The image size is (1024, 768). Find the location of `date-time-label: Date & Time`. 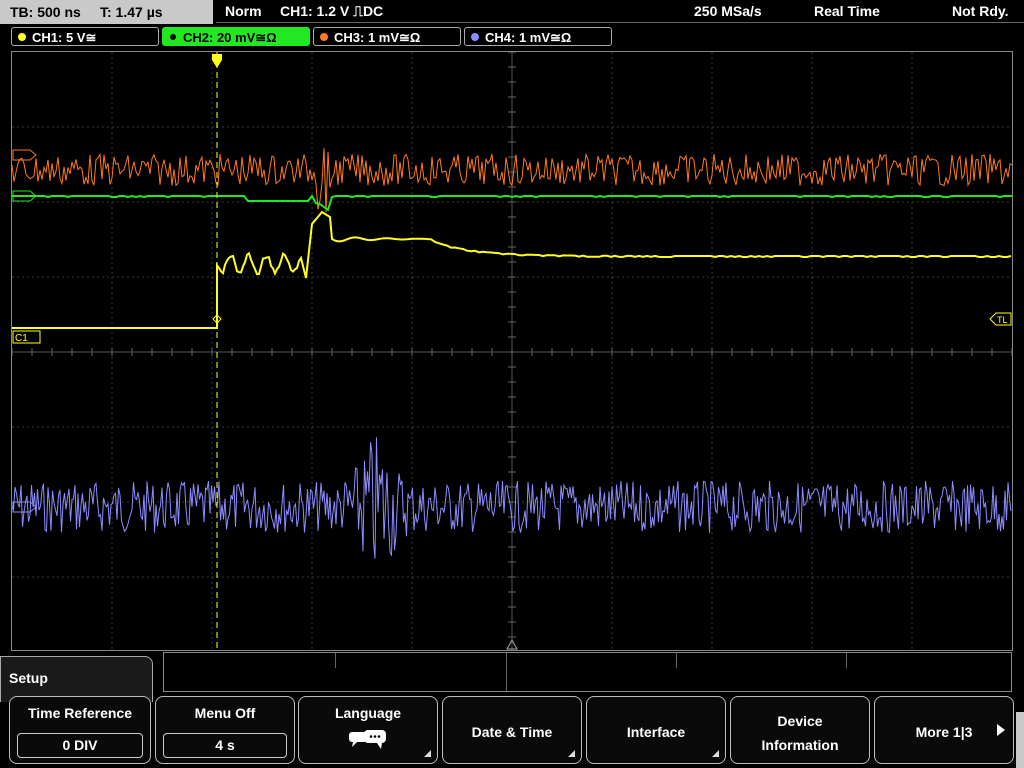

date-time-label: Date & Time is located at coordinates (512, 732).